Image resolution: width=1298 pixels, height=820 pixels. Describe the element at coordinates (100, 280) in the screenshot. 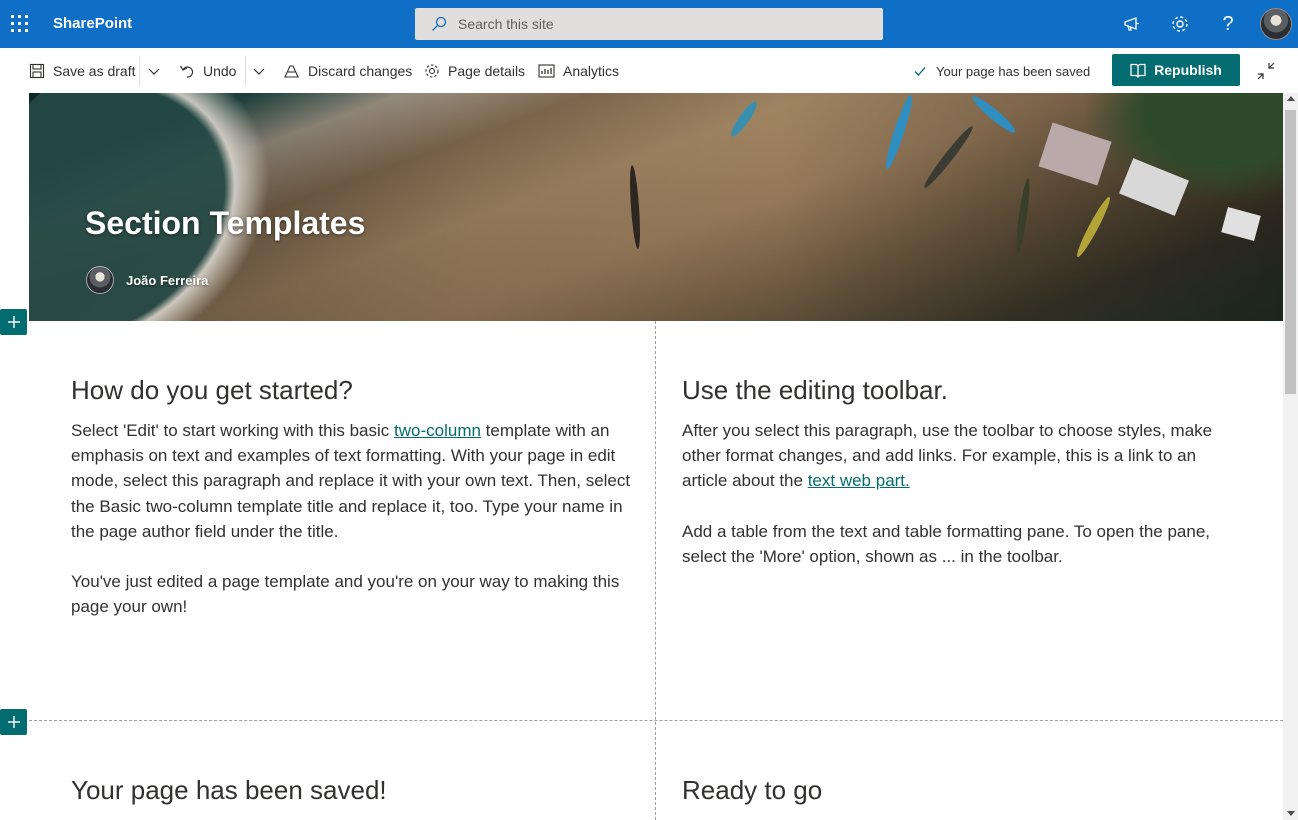

I see `author-avatar` at that location.